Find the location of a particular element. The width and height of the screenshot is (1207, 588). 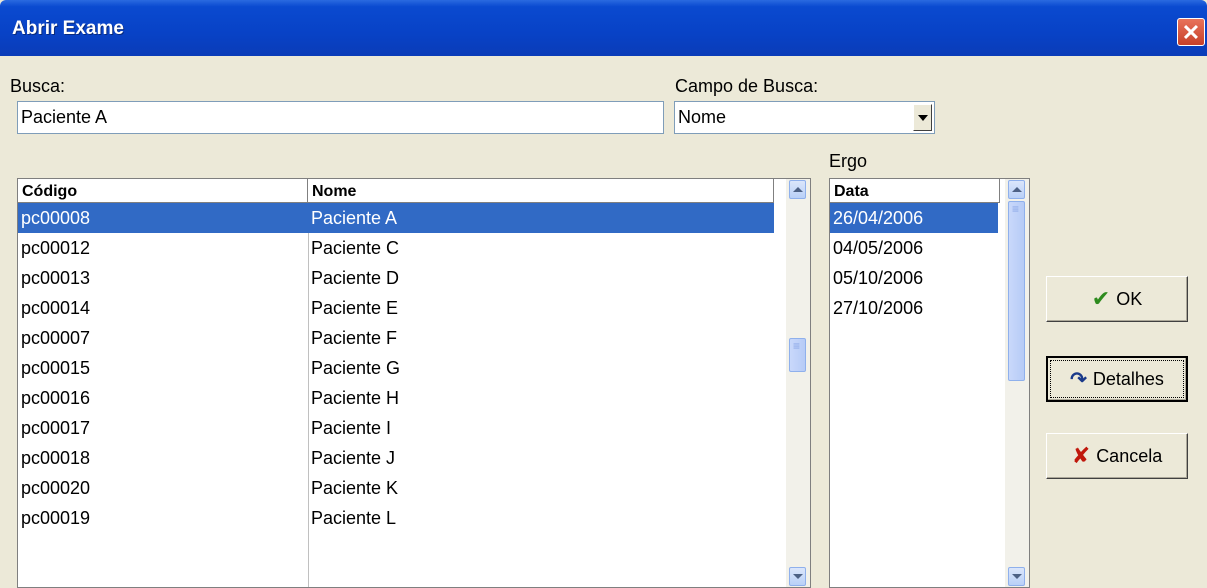

list-item: 27/10/2006 is located at coordinates (914, 308).